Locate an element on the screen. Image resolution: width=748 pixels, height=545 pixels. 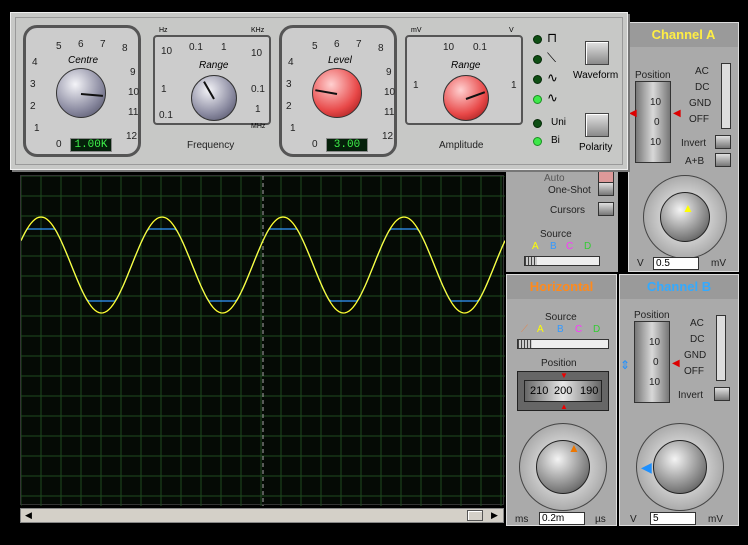
channel-b-ac: AC is located at coordinates (697, 324).